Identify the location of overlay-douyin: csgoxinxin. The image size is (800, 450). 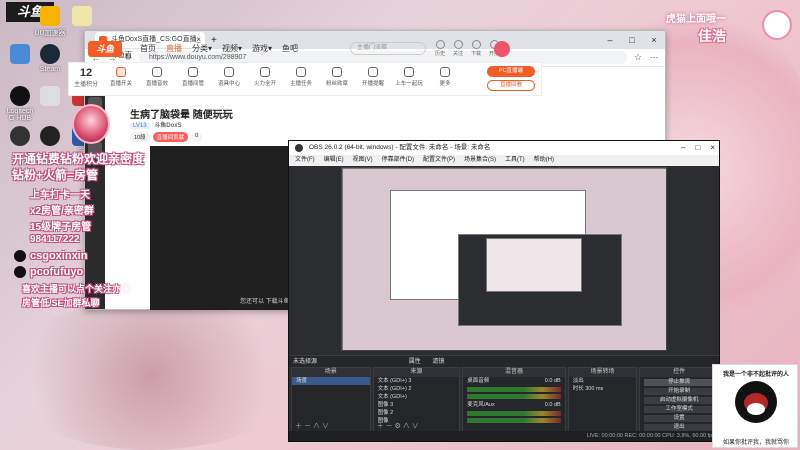
(50, 256).